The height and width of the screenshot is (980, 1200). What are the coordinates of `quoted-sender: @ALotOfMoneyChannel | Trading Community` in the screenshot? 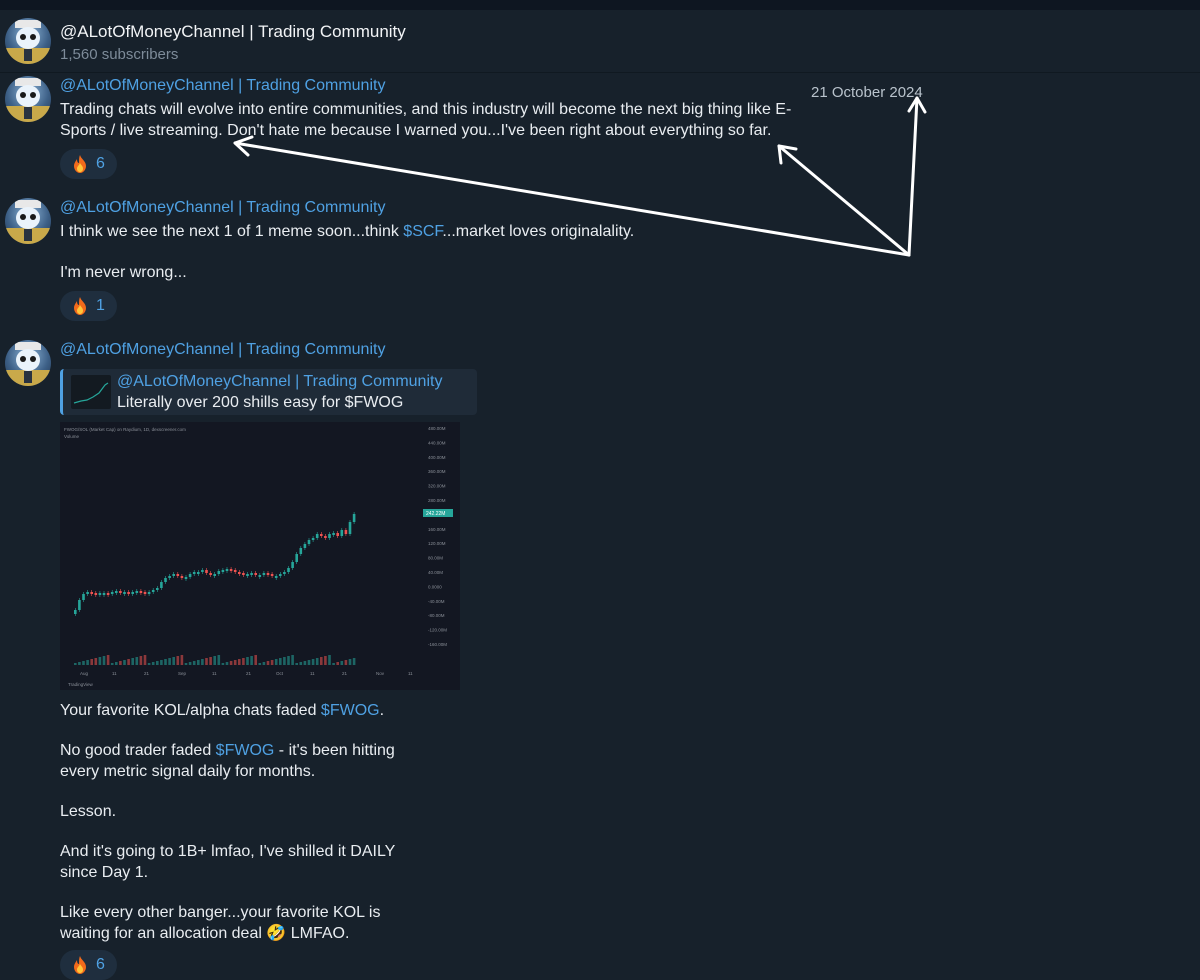 It's located at (280, 381).